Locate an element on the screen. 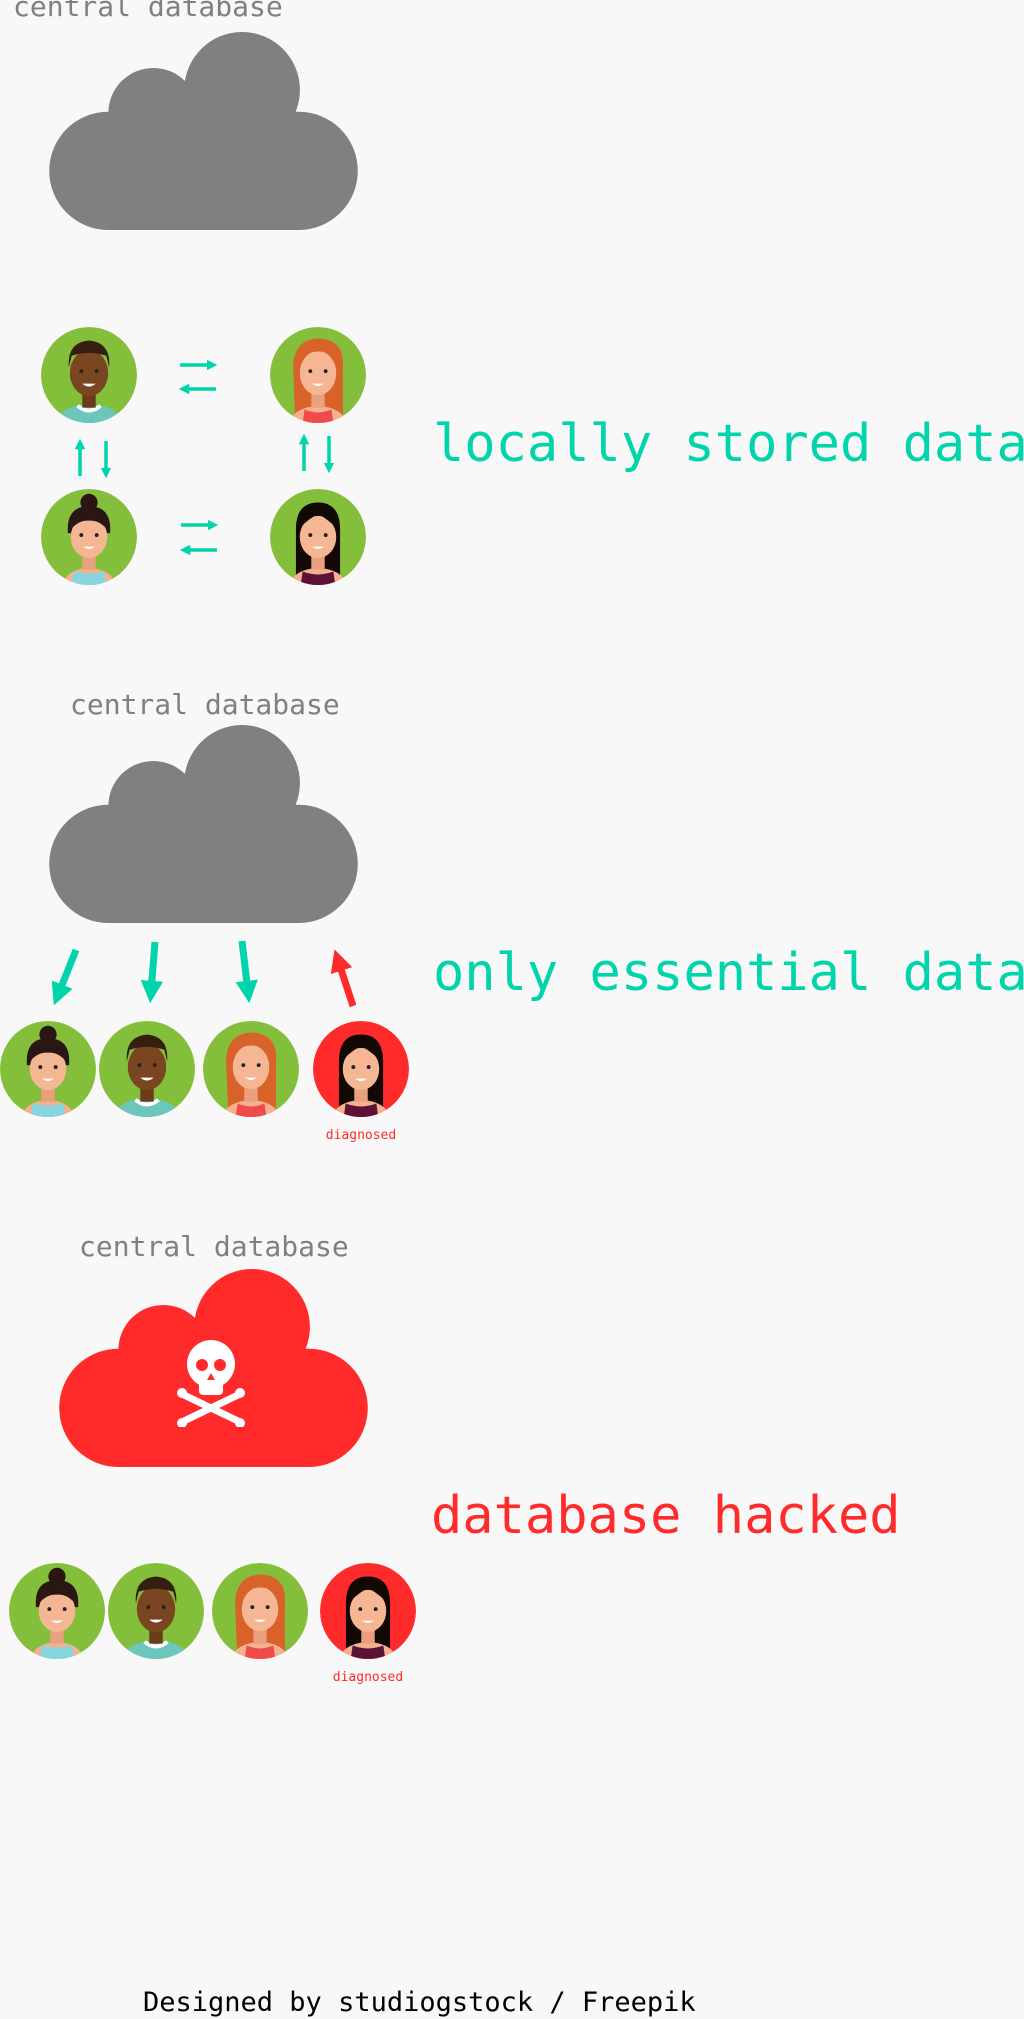  avatar-black-hair-woman is located at coordinates (318, 537).